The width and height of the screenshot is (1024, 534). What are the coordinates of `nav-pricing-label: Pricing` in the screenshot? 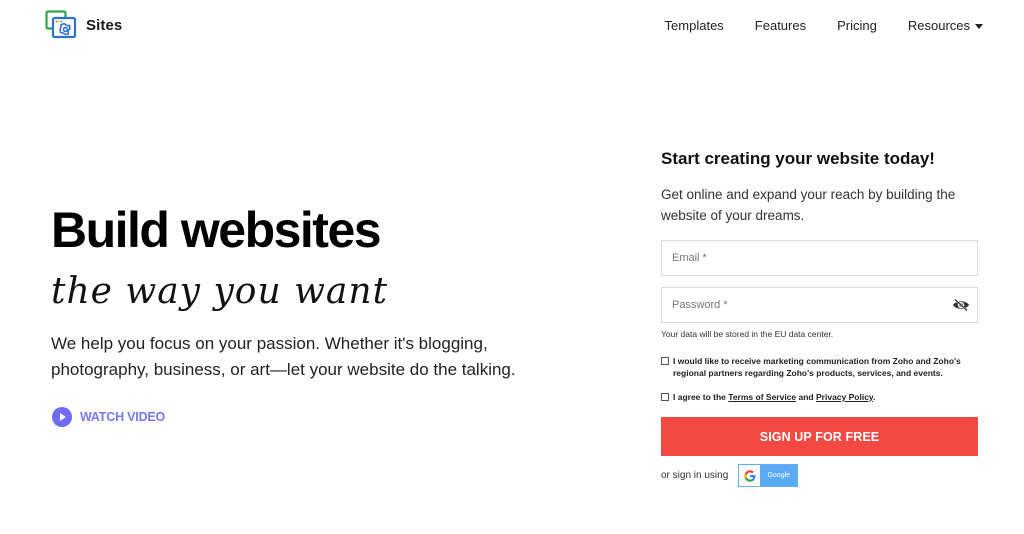 It's located at (857, 25).